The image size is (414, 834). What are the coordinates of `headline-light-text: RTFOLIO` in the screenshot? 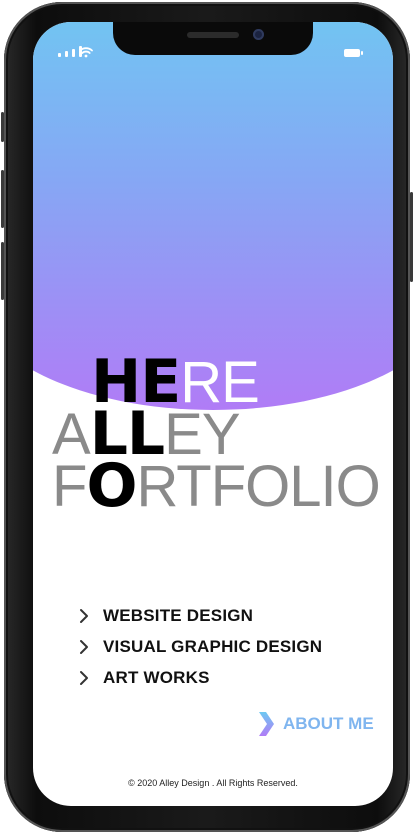 It's located at (258, 486).